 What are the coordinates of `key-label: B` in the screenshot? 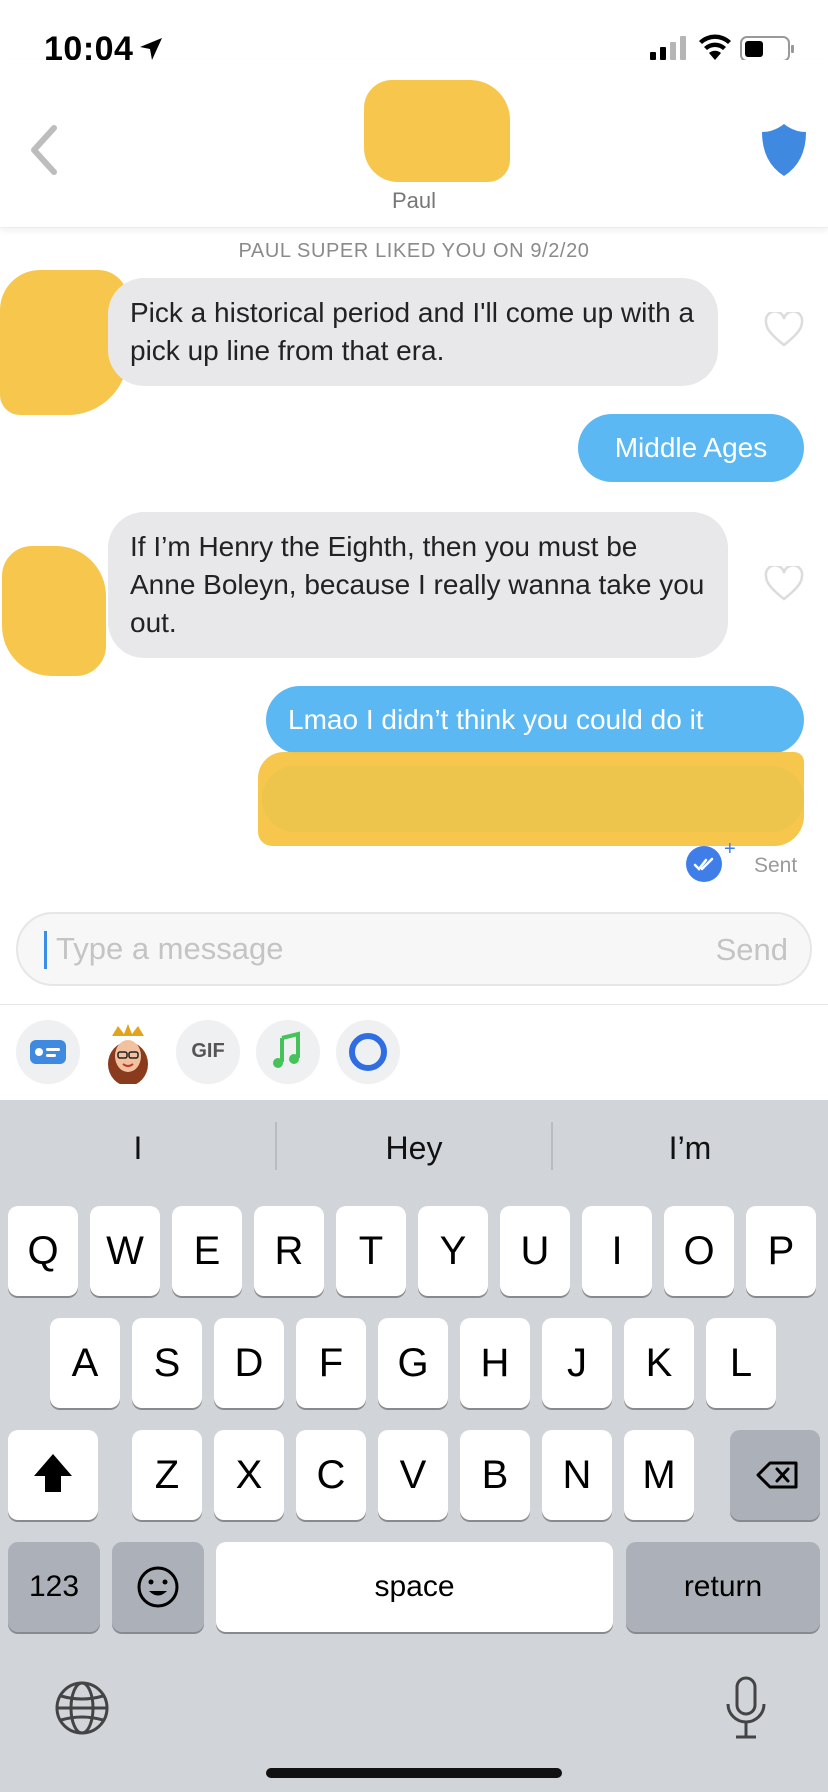 It's located at (495, 1475).